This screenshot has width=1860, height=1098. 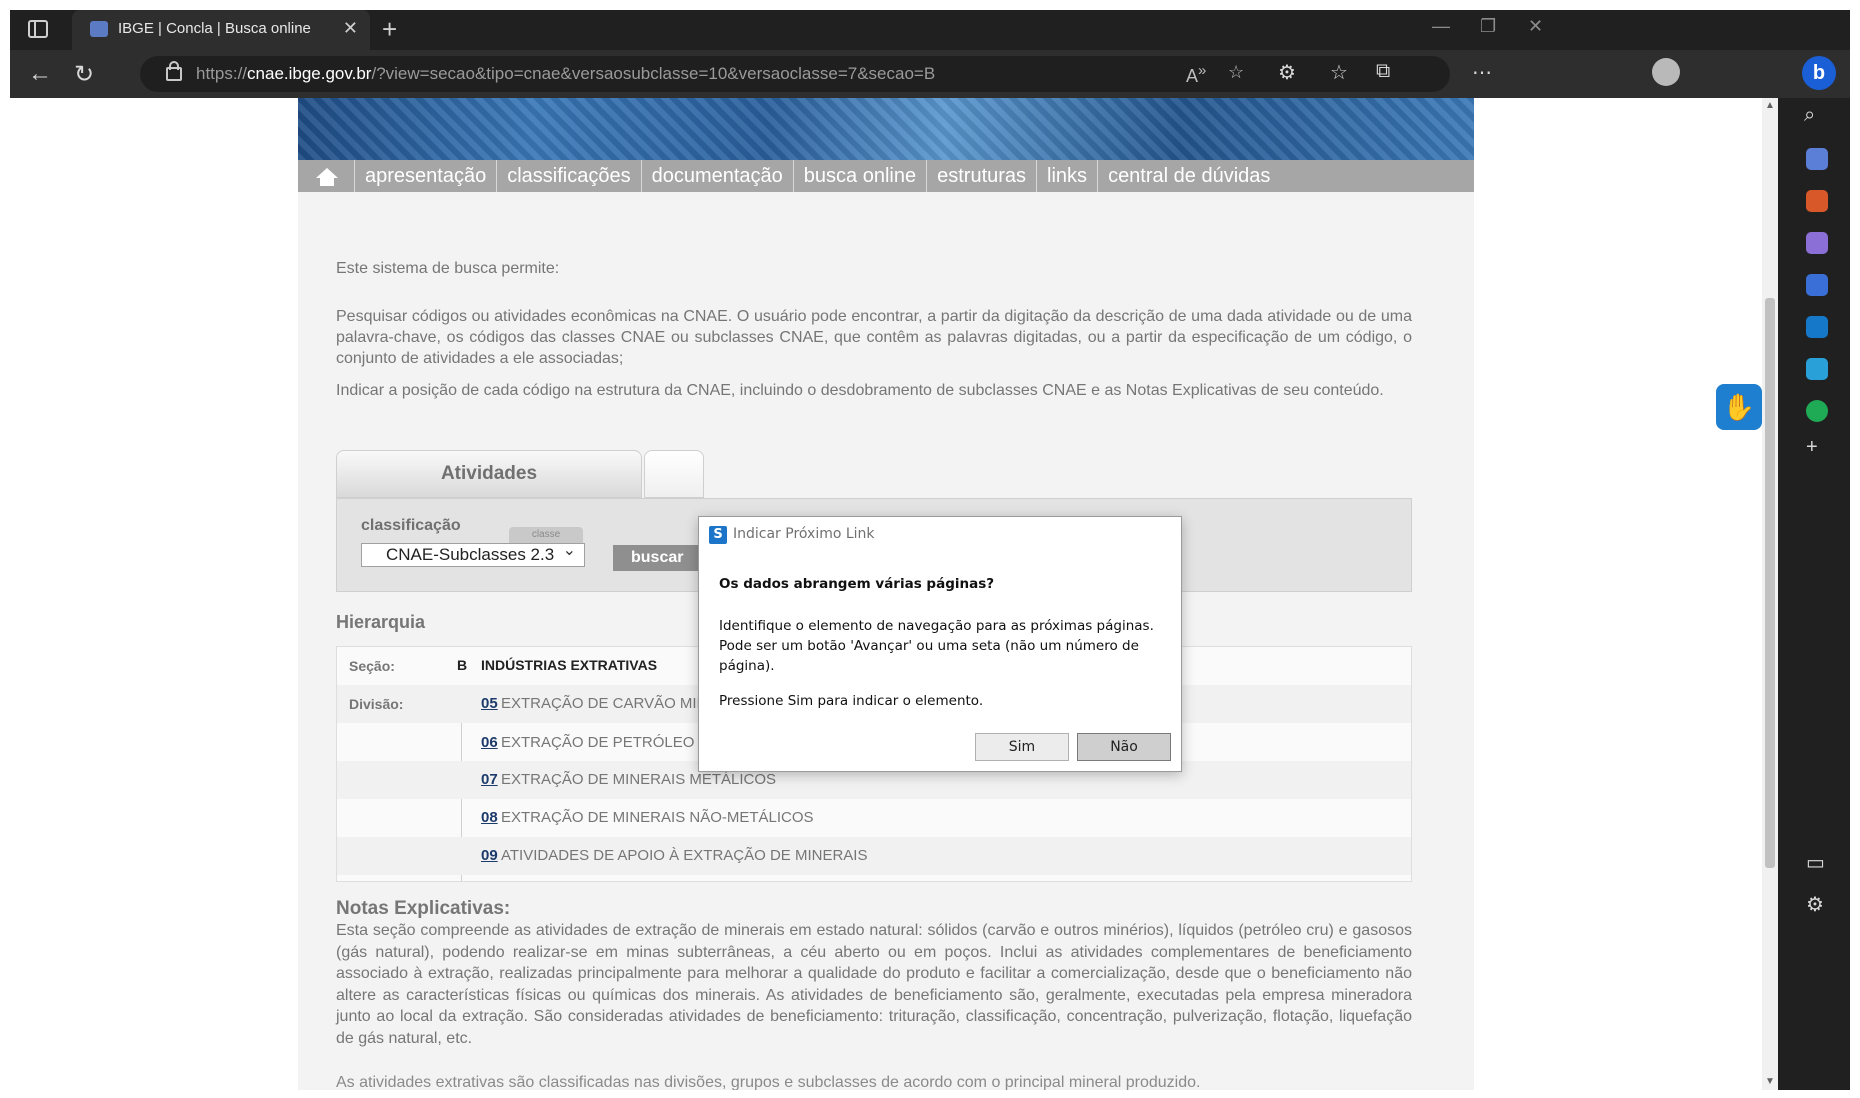 What do you see at coordinates (389, 29) in the screenshot?
I see `new-tab-icon: +` at bounding box center [389, 29].